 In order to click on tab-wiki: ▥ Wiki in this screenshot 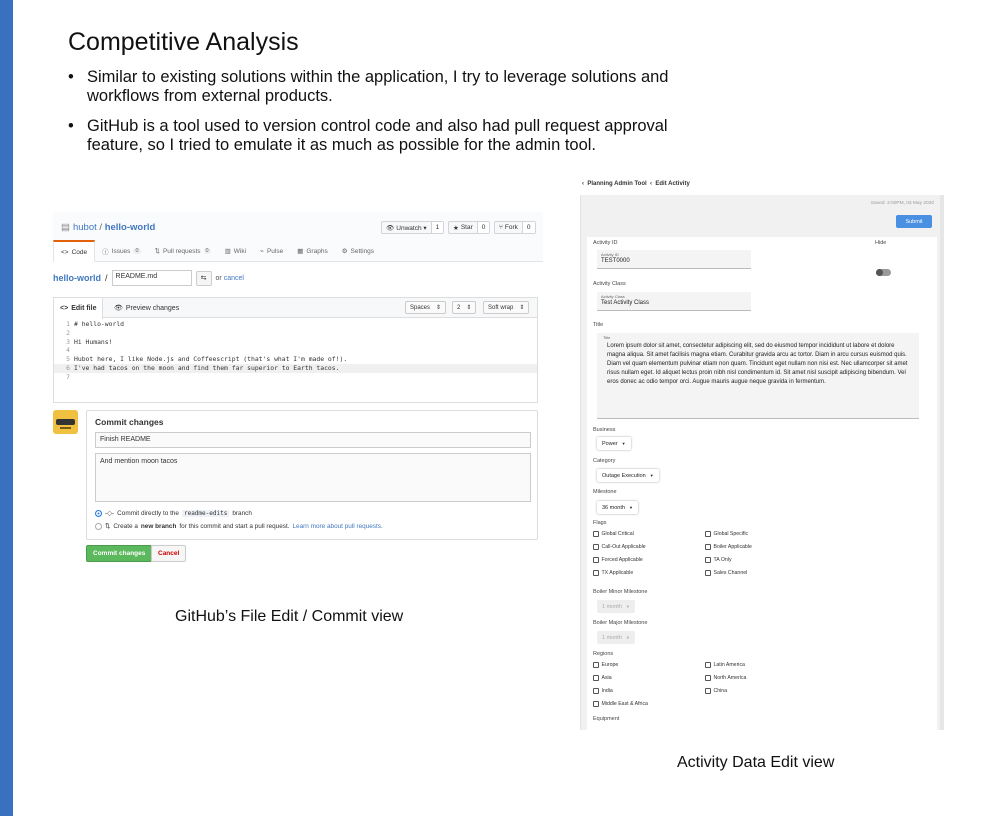, I will do `click(235, 251)`.